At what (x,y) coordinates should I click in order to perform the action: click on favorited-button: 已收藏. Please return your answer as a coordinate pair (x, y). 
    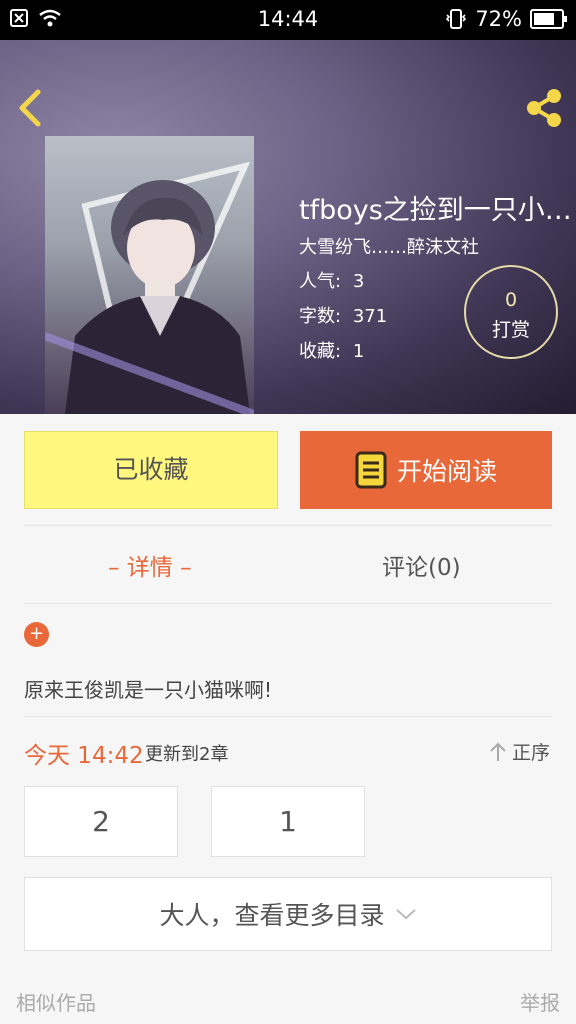
    Looking at the image, I should click on (151, 470).